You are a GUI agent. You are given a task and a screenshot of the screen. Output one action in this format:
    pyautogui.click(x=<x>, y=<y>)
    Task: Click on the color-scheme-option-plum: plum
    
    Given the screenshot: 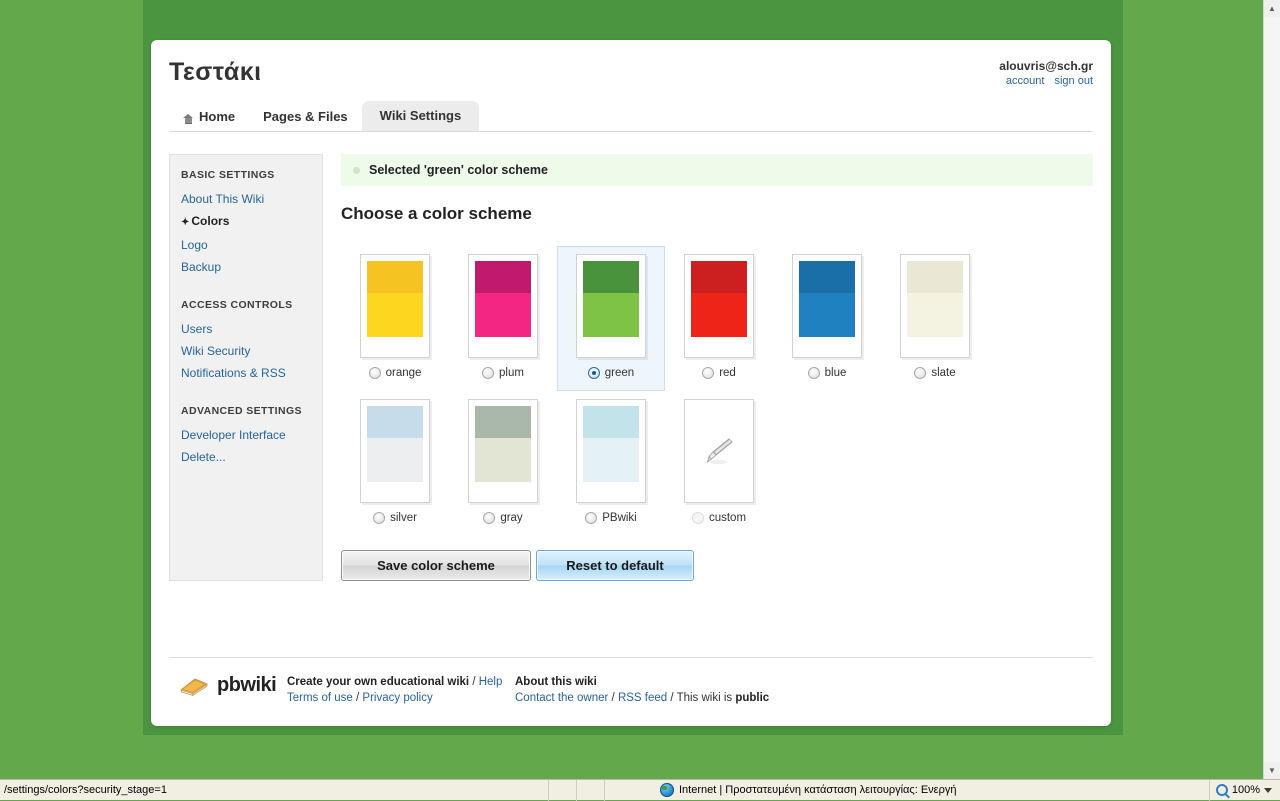 What is the action you would take?
    pyautogui.click(x=503, y=318)
    